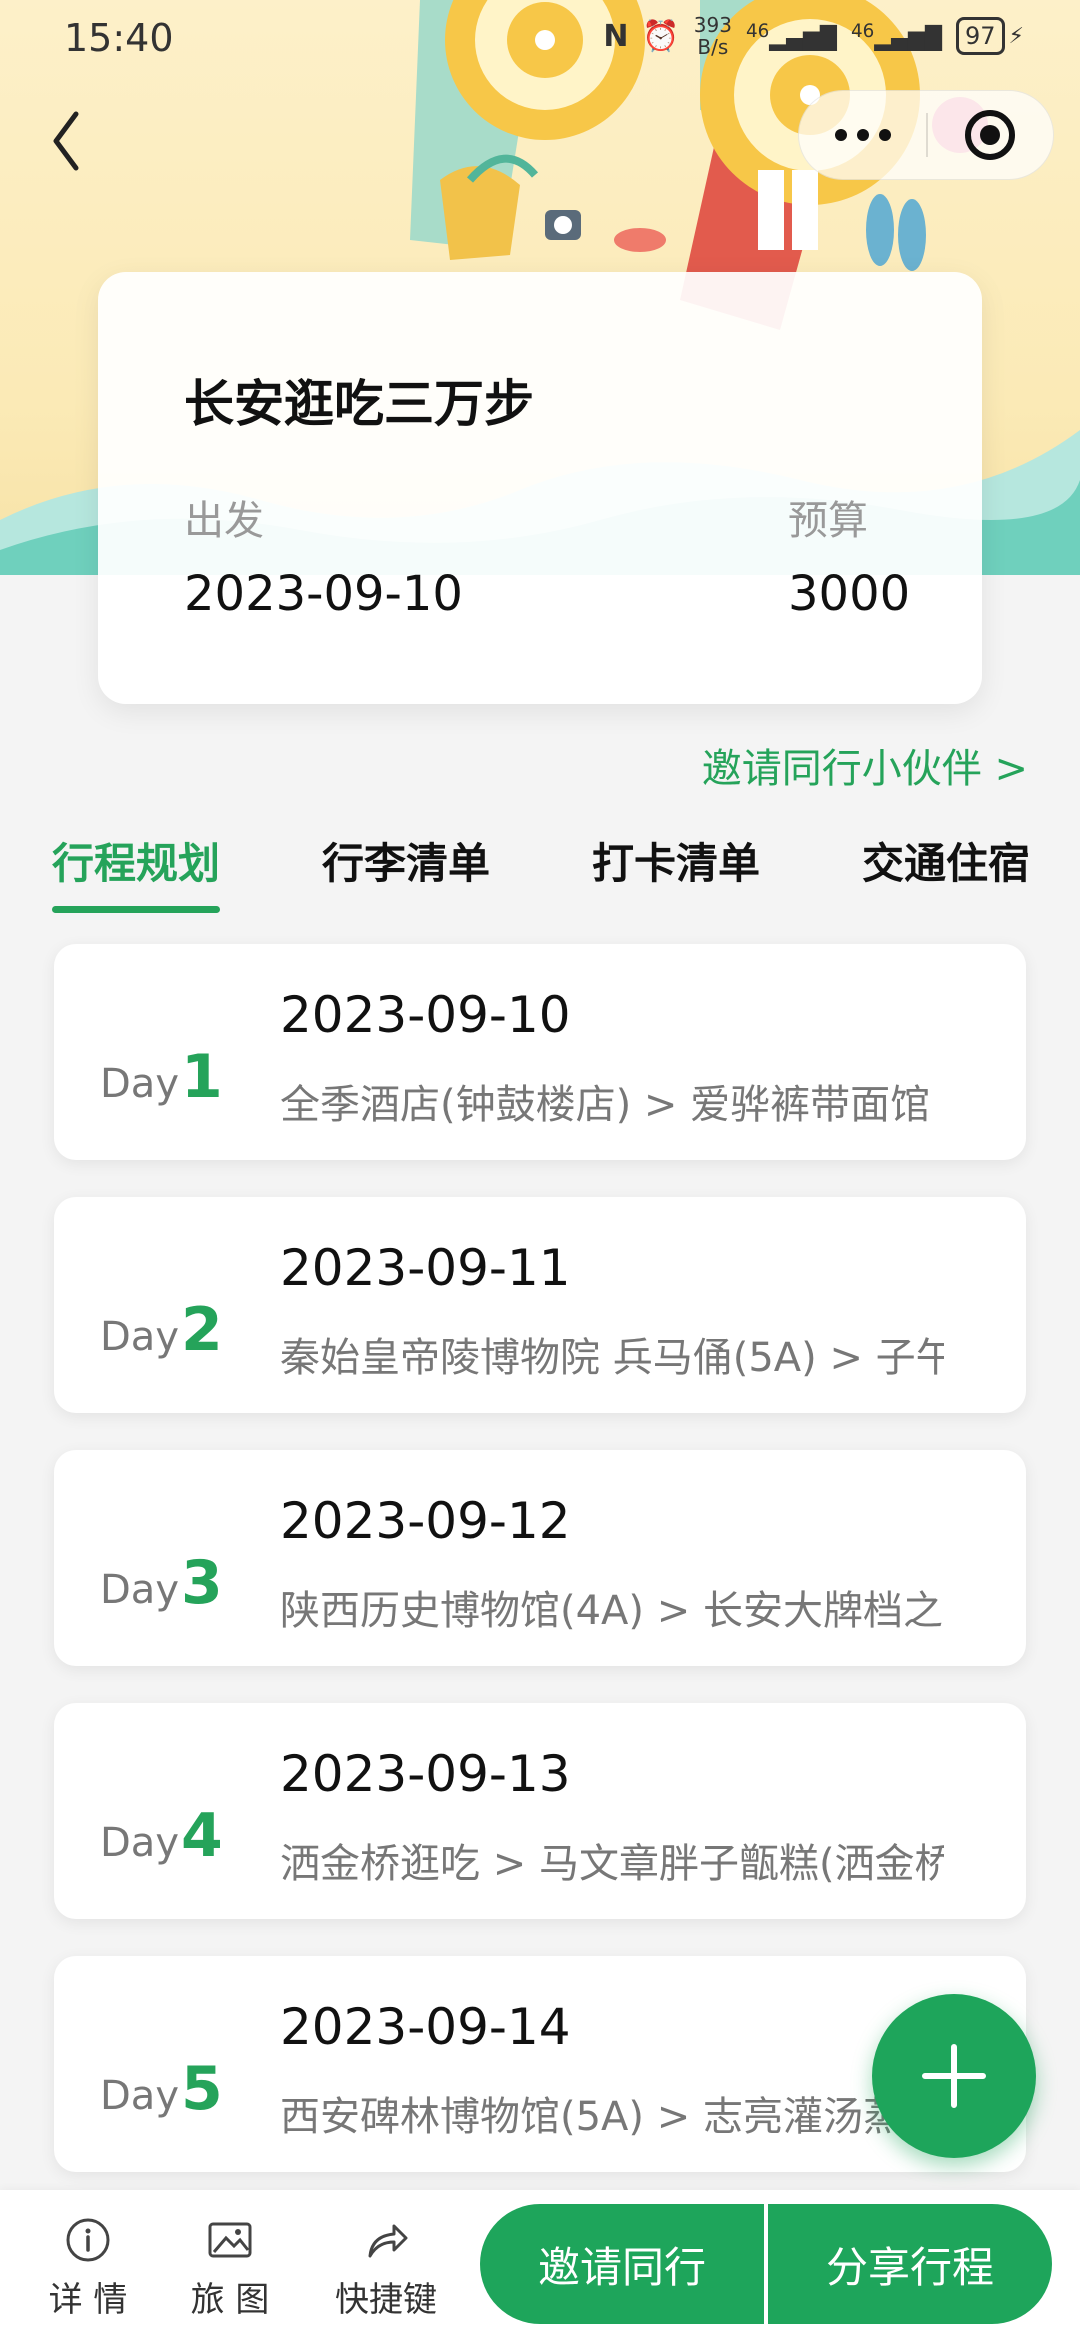 This screenshot has width=1080, height=2340. I want to click on day-card: Day 1 2023-09-10 全季酒店(钟鼓楼店) > 爱骅裤带面馆, so click(540, 1052).